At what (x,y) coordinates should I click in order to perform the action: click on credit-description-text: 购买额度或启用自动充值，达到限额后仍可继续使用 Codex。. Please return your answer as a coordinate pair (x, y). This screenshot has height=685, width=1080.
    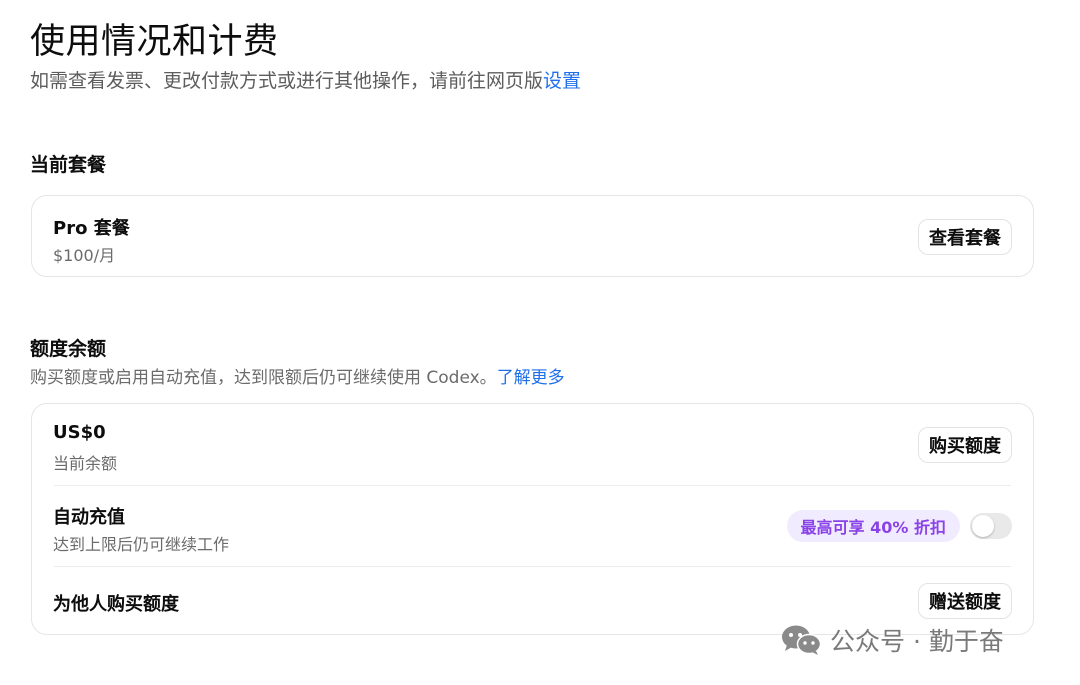
    Looking at the image, I should click on (263, 378).